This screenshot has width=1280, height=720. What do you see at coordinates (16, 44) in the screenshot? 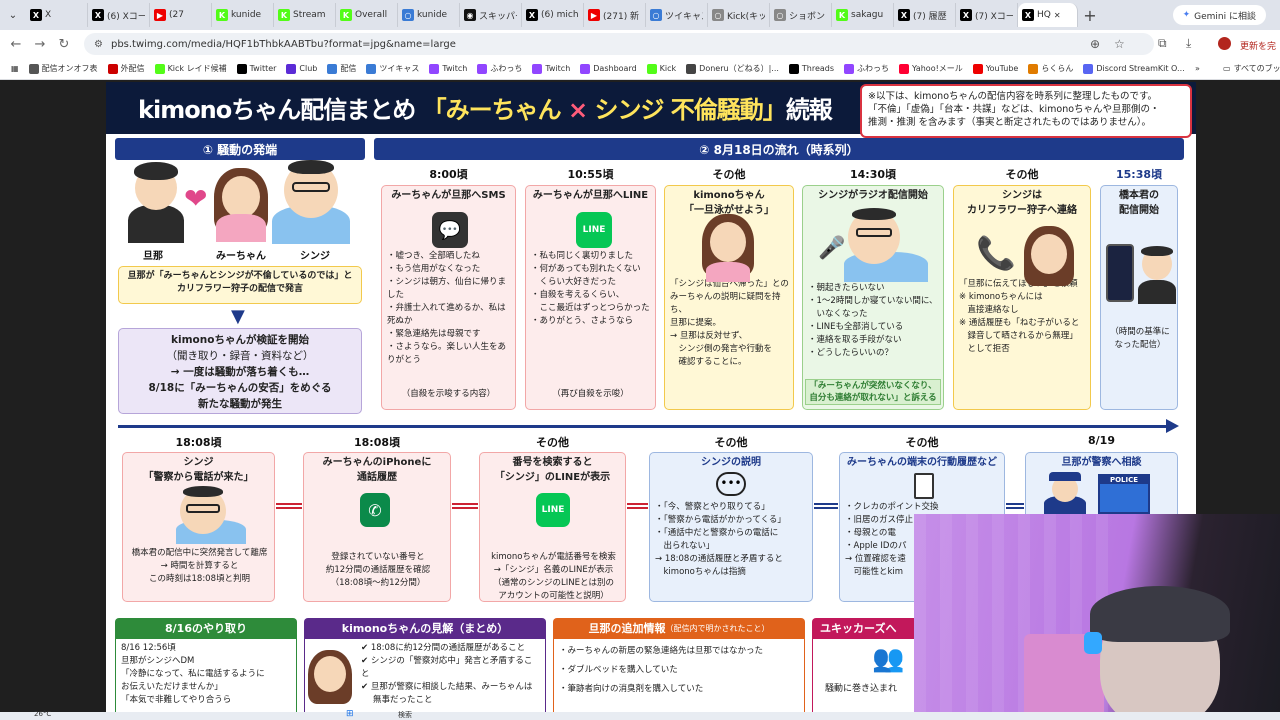
I see `back-icon: ←` at bounding box center [16, 44].